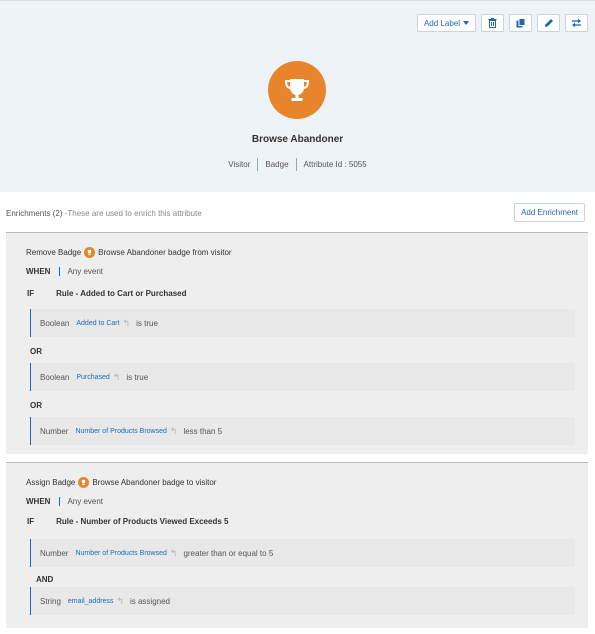 The height and width of the screenshot is (634, 595). I want to click on copy-icon, so click(520, 23).